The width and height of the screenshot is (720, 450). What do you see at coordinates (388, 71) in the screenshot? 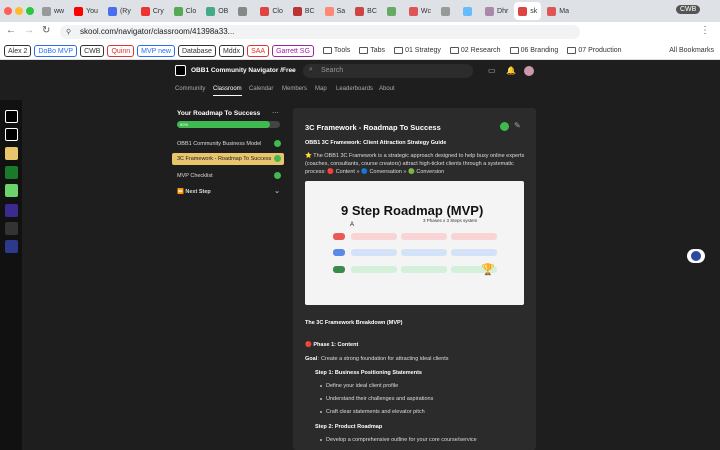
I see `search-input: Search` at bounding box center [388, 71].